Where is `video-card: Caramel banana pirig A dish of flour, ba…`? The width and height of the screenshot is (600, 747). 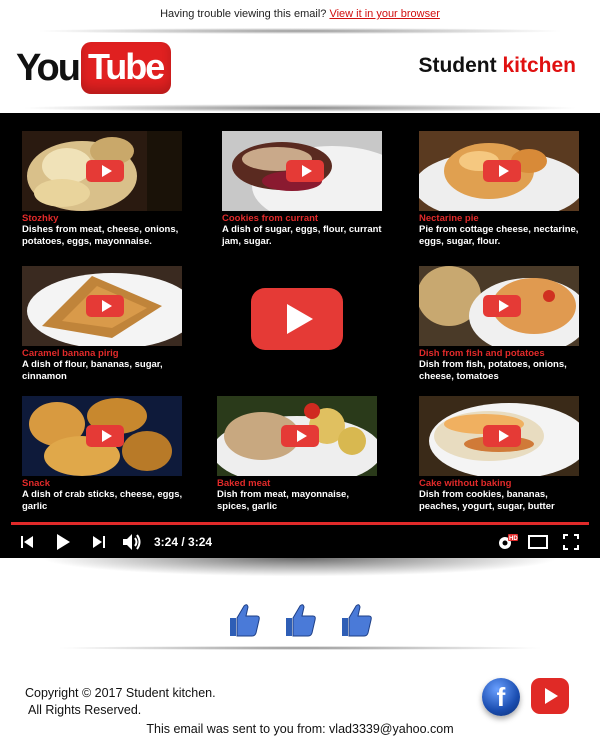 video-card: Caramel banana pirig A dish of flour, ba… is located at coordinates (103, 324).